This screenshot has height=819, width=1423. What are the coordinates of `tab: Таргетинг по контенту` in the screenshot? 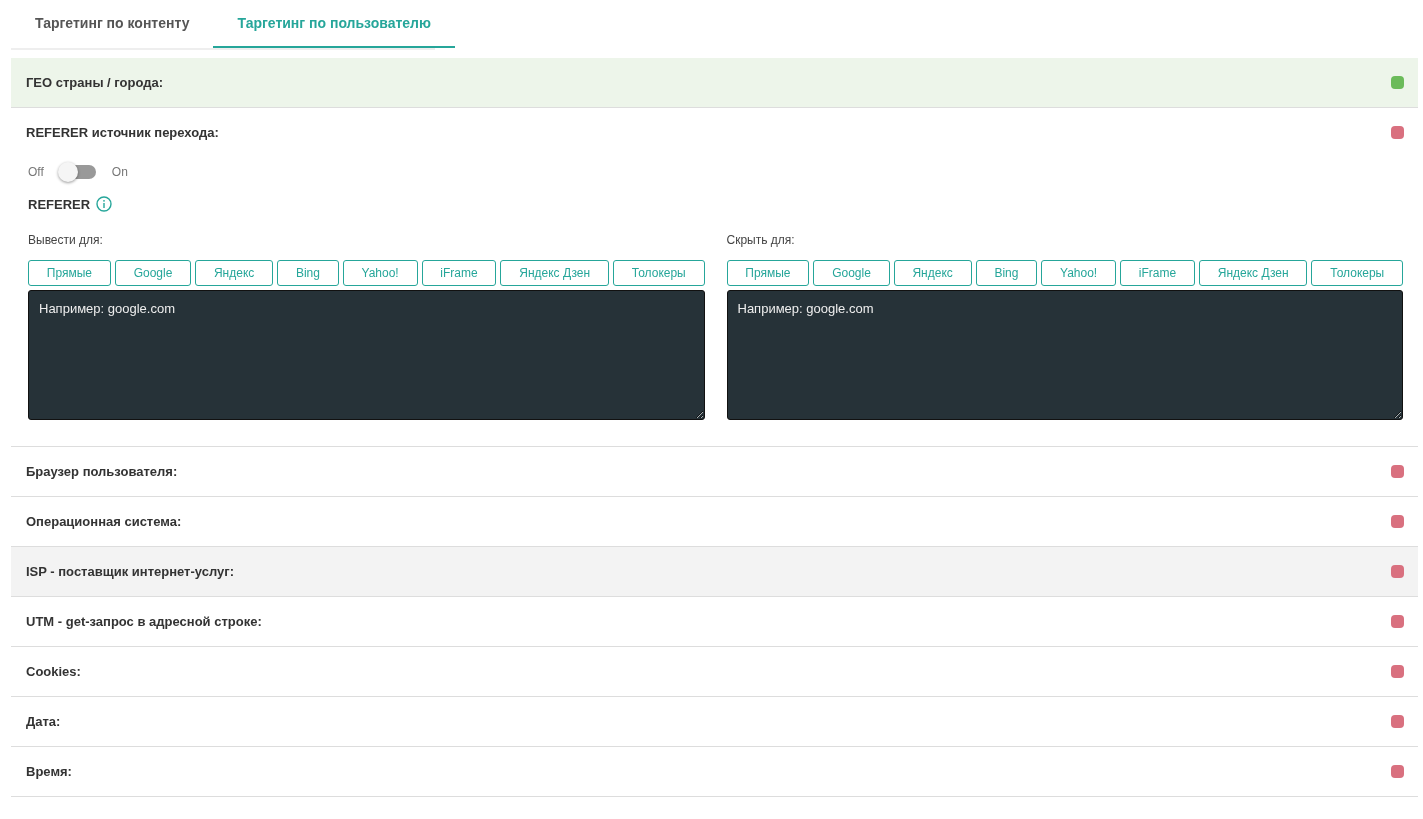 It's located at (112, 24).